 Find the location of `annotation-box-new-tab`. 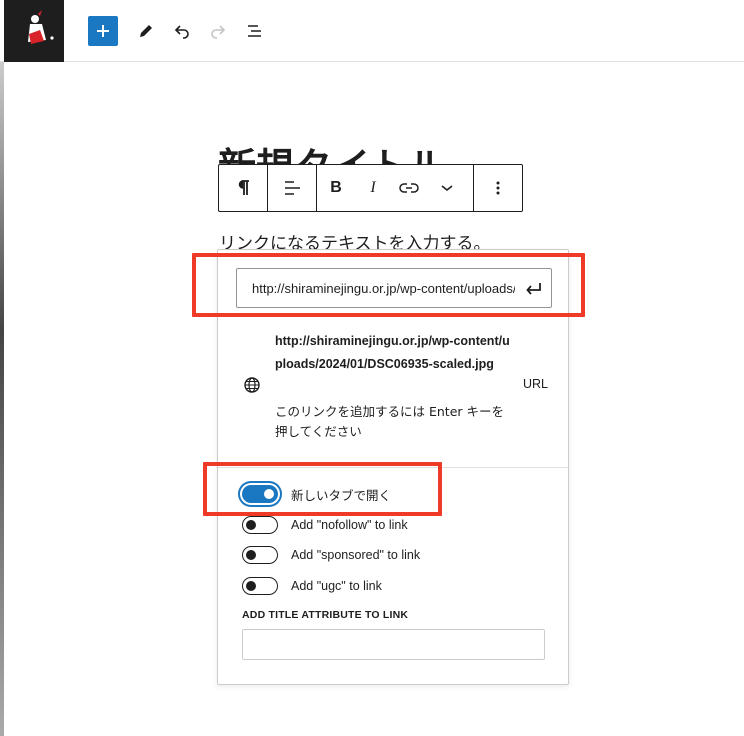

annotation-box-new-tab is located at coordinates (322, 489).